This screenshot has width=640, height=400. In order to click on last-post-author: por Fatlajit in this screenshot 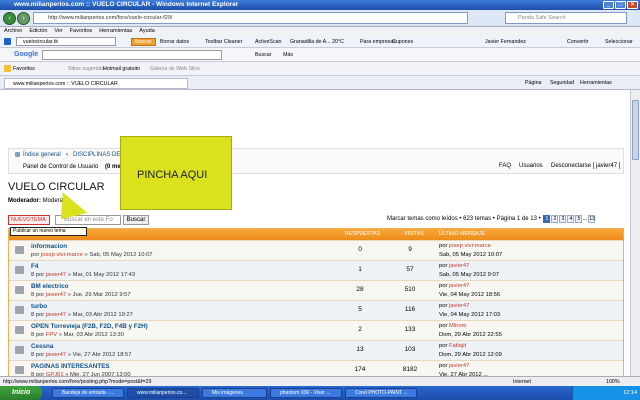, I will do `click(452, 346)`.